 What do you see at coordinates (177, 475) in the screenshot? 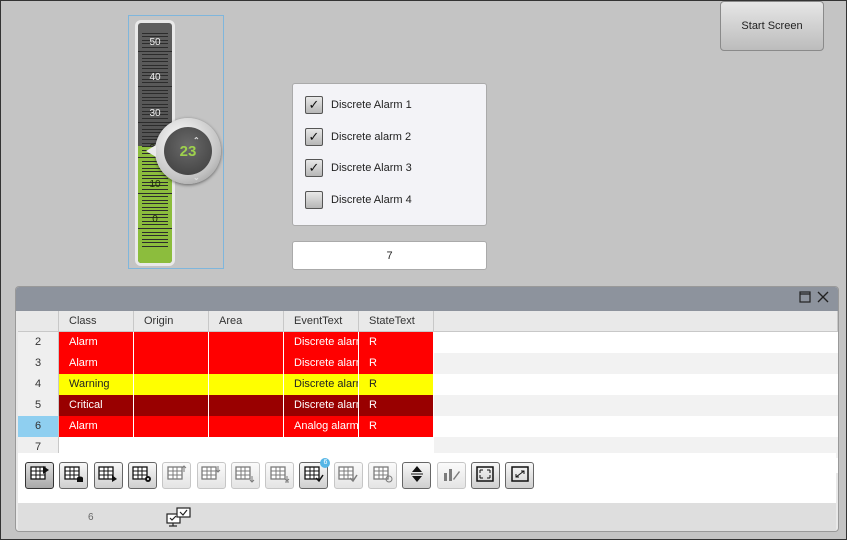
I see `sort-ascending-button` at bounding box center [177, 475].